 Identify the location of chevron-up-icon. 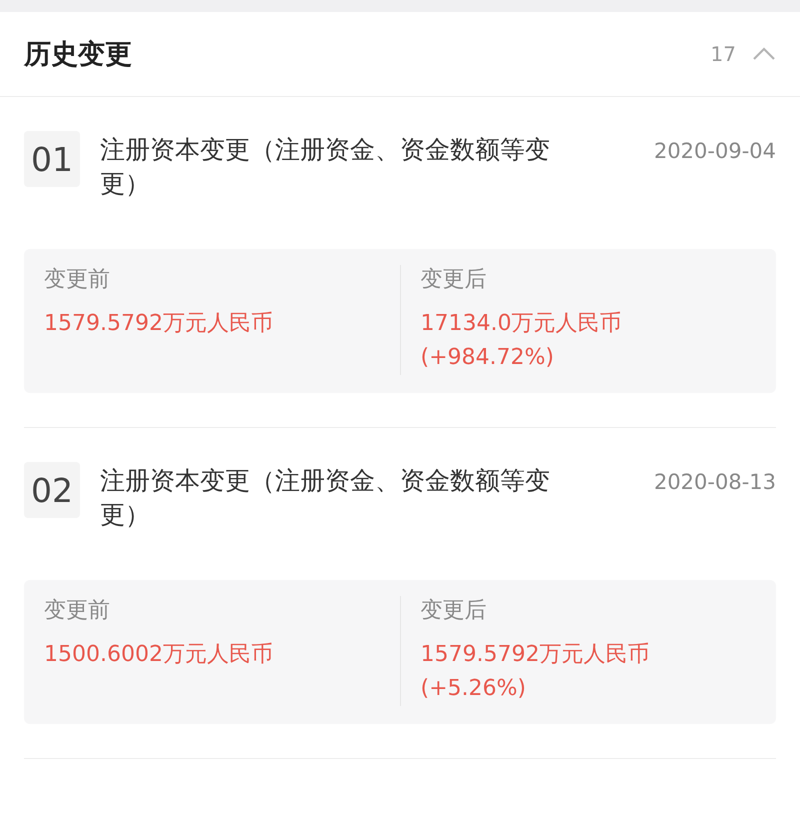
(764, 54).